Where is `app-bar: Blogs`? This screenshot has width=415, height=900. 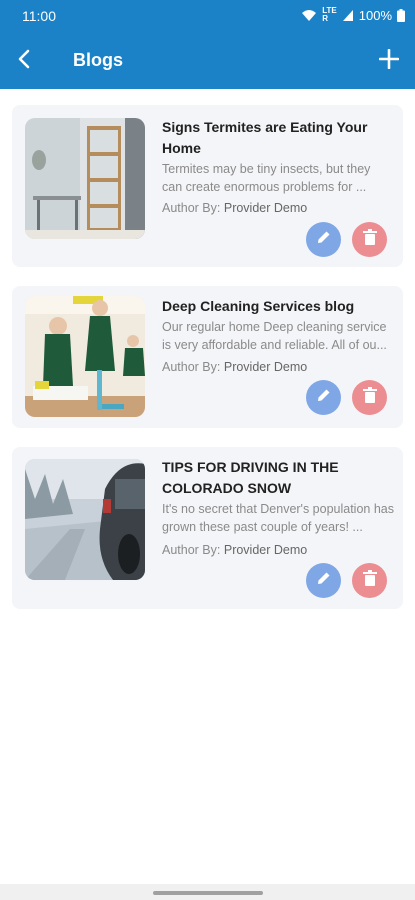 app-bar: Blogs is located at coordinates (207, 61).